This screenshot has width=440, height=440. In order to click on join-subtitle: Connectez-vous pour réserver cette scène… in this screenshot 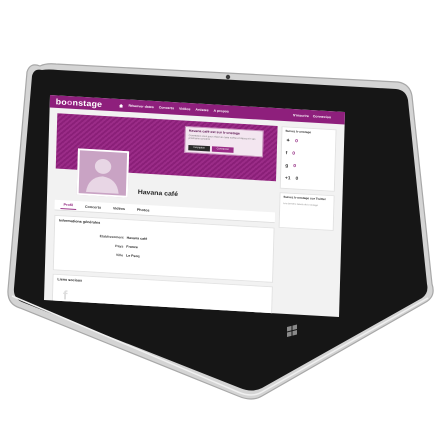, I will do `click(222, 138)`.